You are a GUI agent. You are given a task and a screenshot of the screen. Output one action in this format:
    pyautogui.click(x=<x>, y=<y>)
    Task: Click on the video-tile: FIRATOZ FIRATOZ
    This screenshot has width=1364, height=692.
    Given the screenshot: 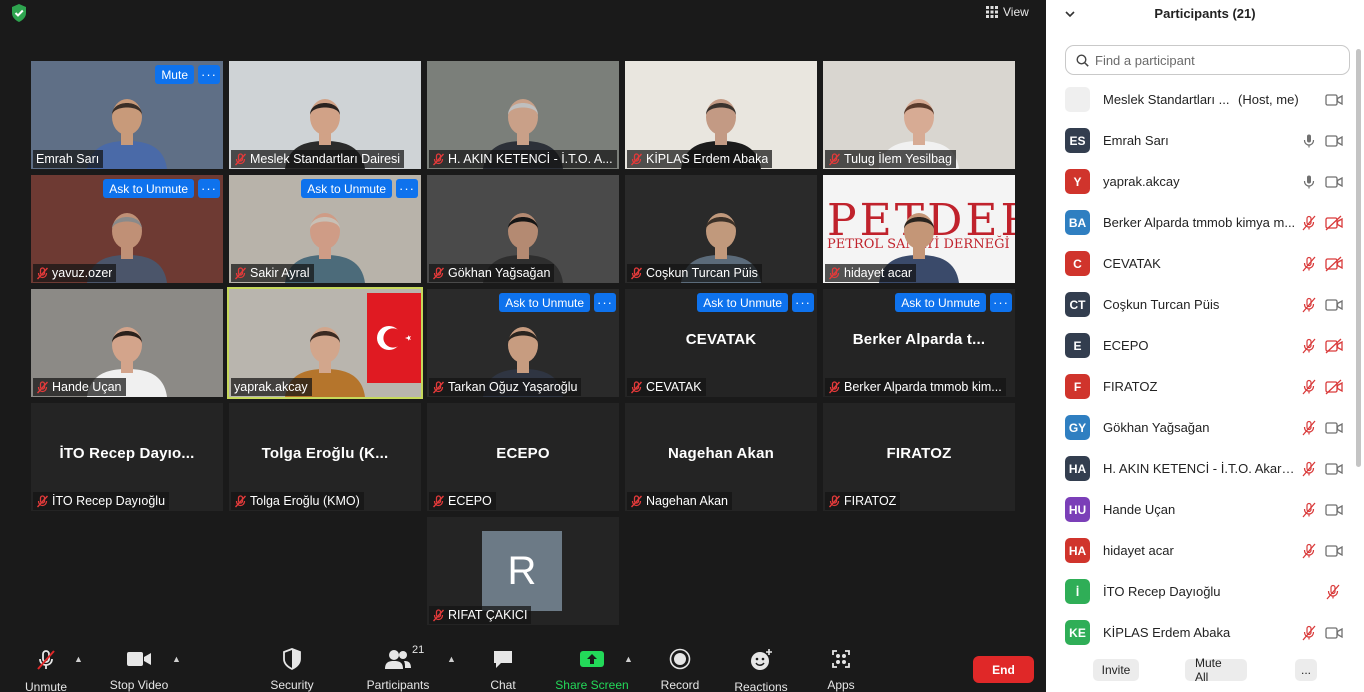 What is the action you would take?
    pyautogui.click(x=919, y=457)
    